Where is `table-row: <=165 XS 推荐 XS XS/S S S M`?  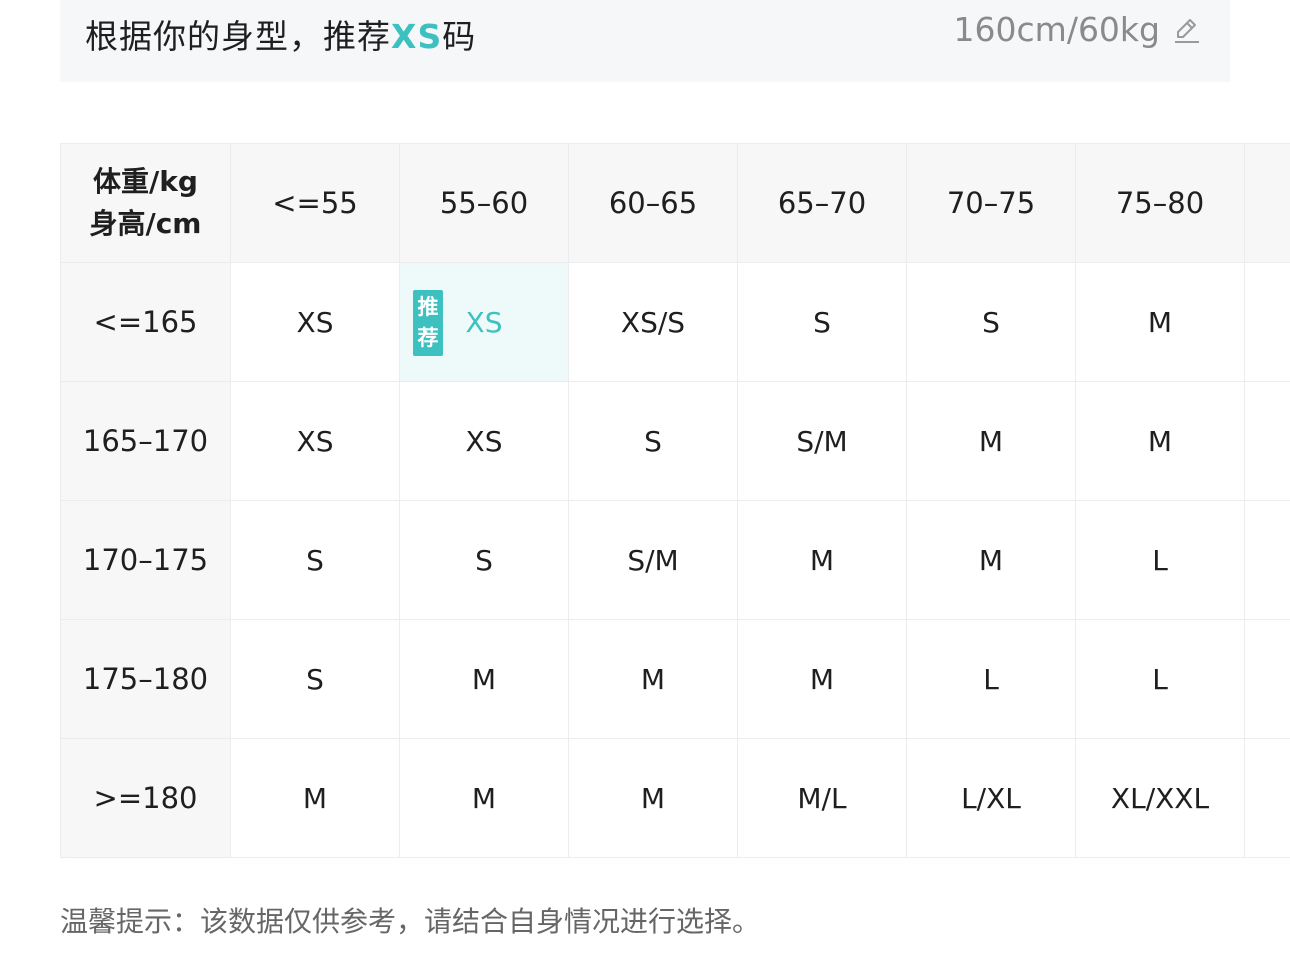
table-row: <=165 XS 推荐 XS XS/S S S M is located at coordinates (675, 322).